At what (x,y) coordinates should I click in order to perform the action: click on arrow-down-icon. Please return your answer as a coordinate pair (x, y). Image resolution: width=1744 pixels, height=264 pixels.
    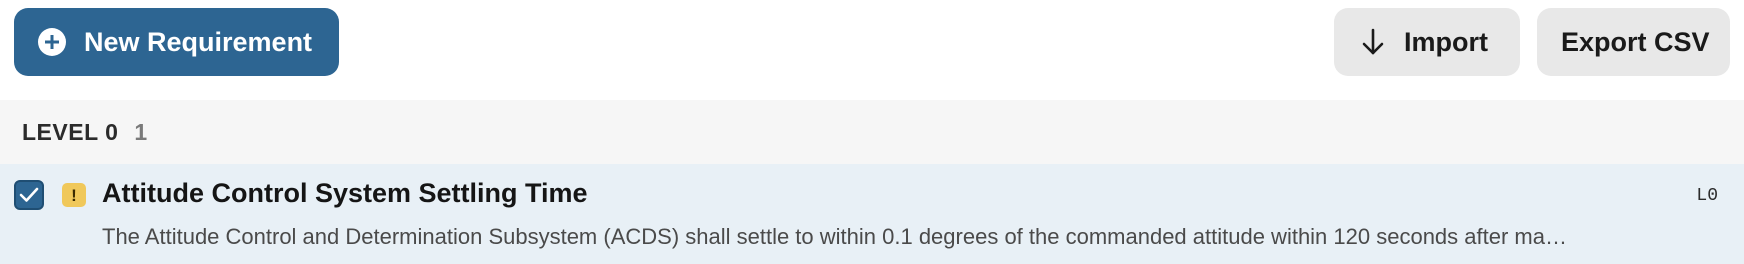
    Looking at the image, I should click on (1373, 41).